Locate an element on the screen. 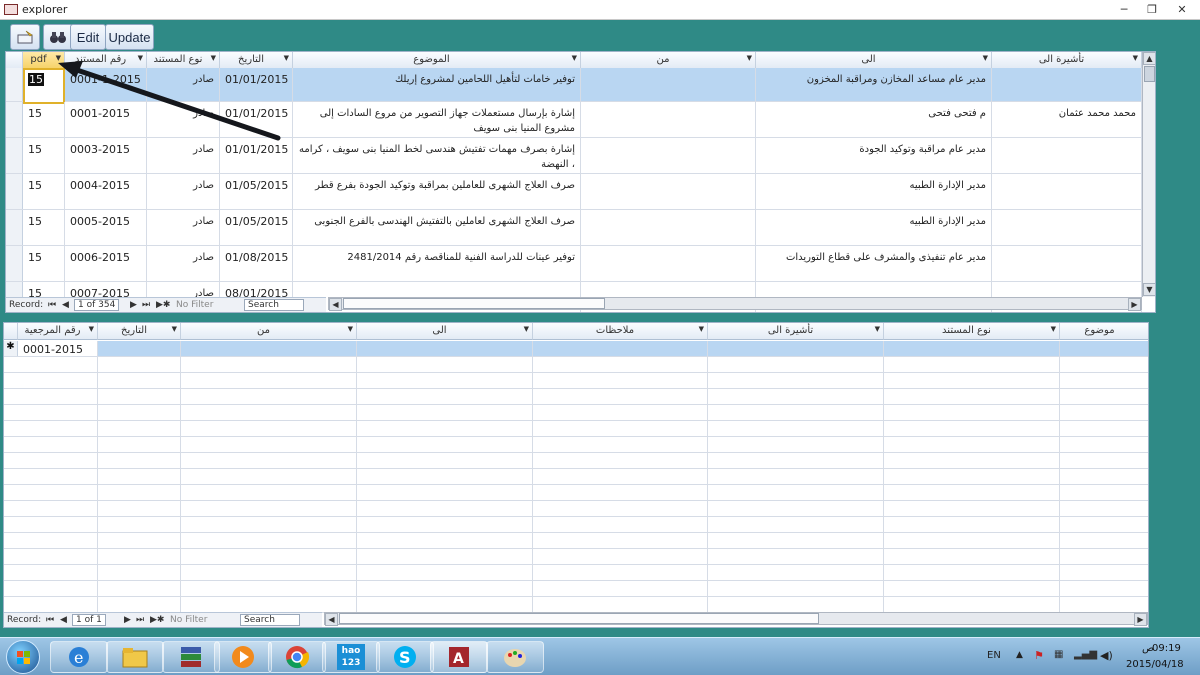 Image resolution: width=1200 pixels, height=675 pixels. column-header-subject: موضوع is located at coordinates (1104, 331).